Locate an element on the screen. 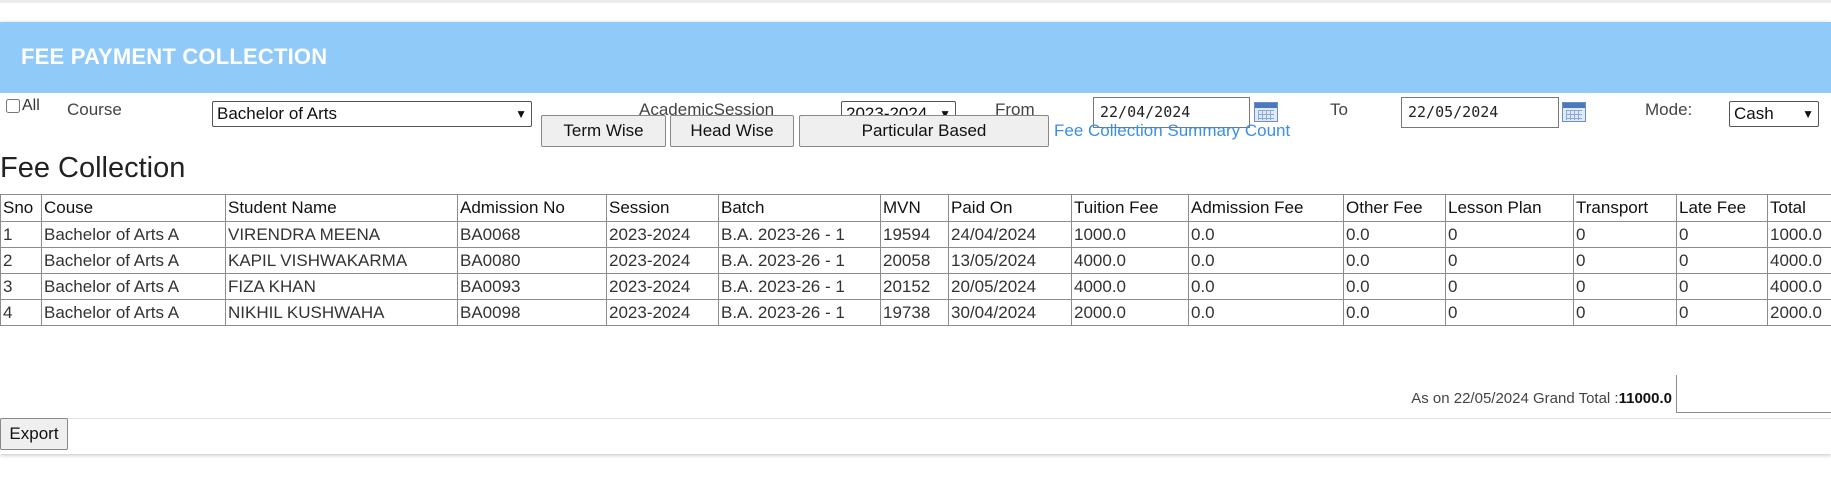  column-header: Total is located at coordinates (1799, 208).